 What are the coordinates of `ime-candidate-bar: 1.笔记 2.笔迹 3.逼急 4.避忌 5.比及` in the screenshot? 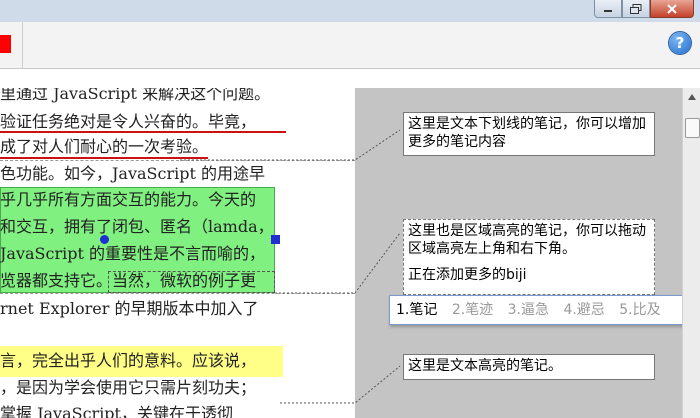 It's located at (543, 310).